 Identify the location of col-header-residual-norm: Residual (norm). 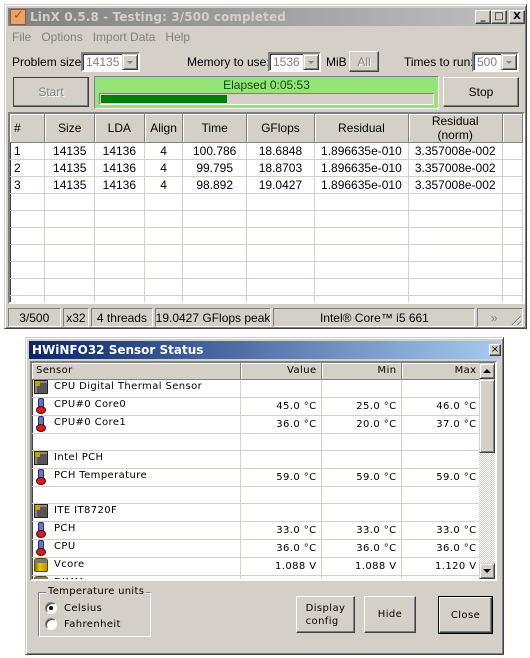
(455, 128).